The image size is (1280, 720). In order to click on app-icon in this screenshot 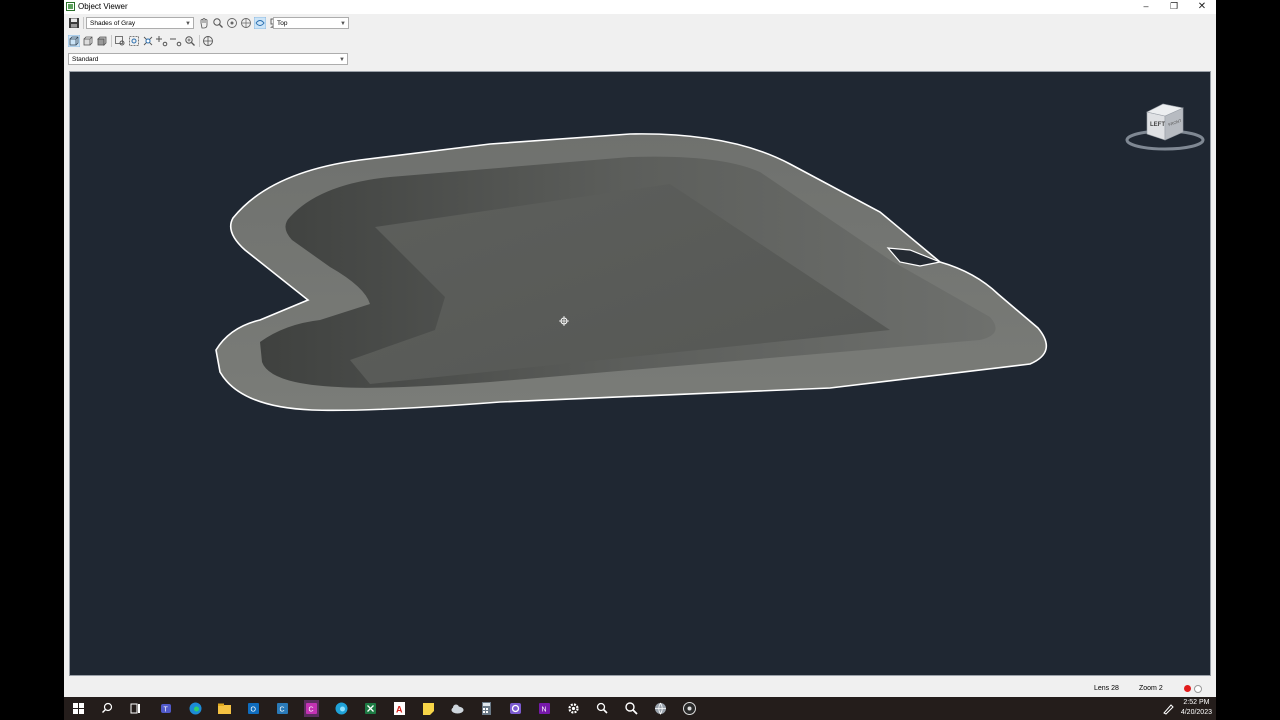, I will do `click(70, 6)`.